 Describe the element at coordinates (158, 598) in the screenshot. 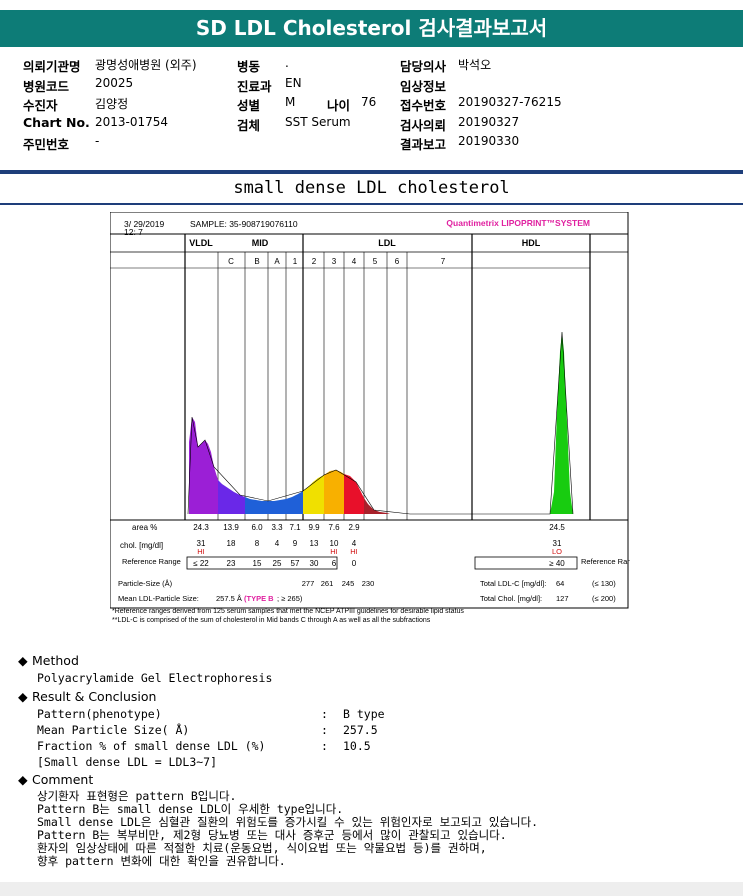

I see `mean-size-label: Mean LDL-Particle Size:` at that location.